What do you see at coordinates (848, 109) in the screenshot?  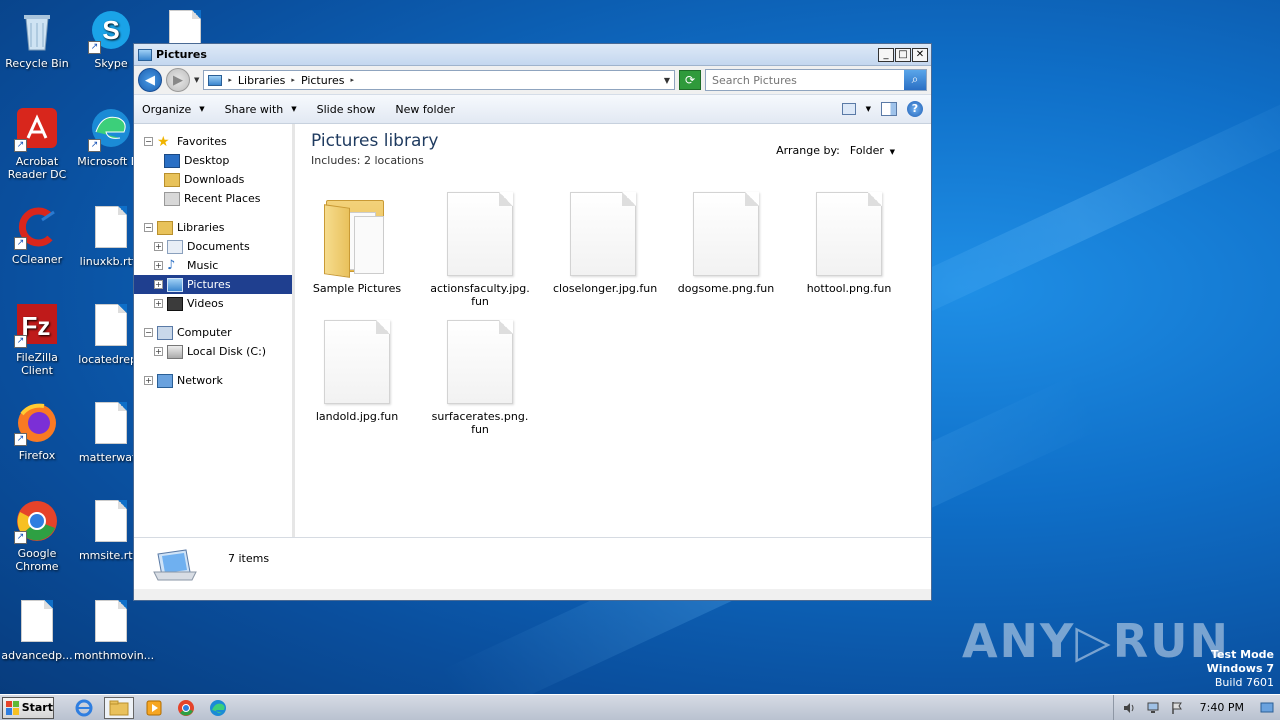 I see `change-view-icon` at bounding box center [848, 109].